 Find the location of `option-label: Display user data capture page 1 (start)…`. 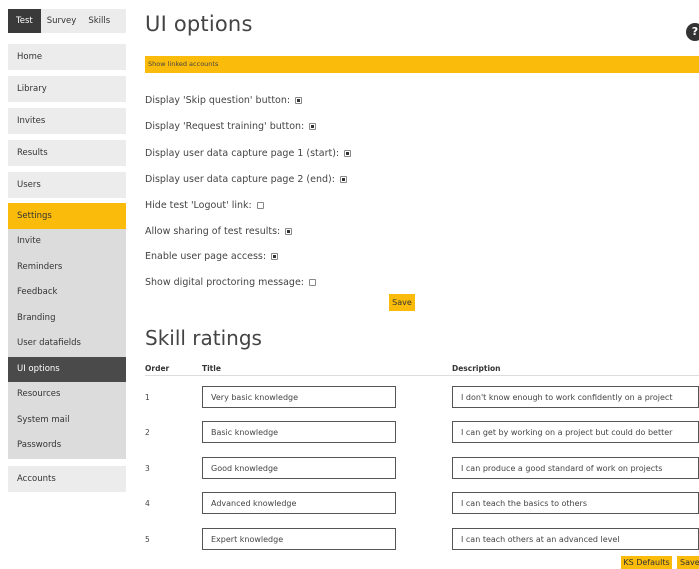

option-label: Display user data capture page 1 (start)… is located at coordinates (242, 153).